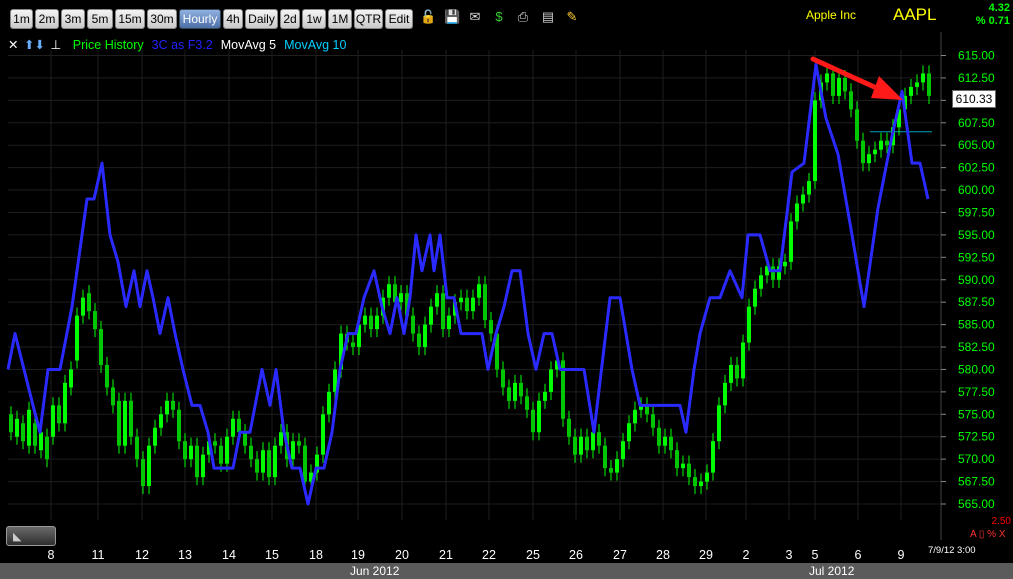 The image size is (1013, 579). What do you see at coordinates (17, 537) in the screenshot?
I see `grip-icon: ◣` at bounding box center [17, 537].